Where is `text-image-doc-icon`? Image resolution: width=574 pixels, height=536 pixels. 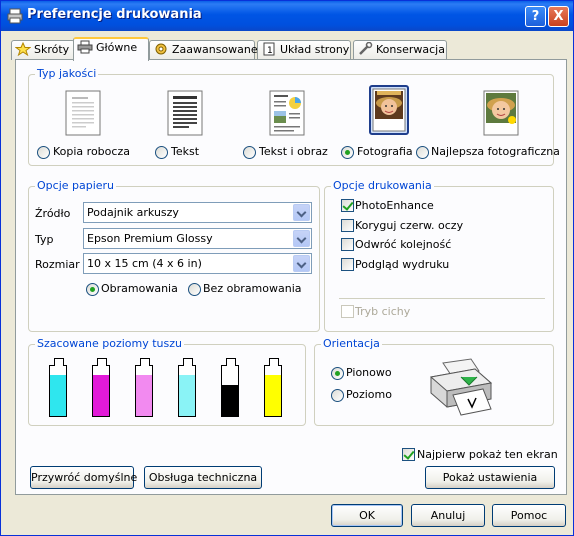
text-image-doc-icon is located at coordinates (287, 113).